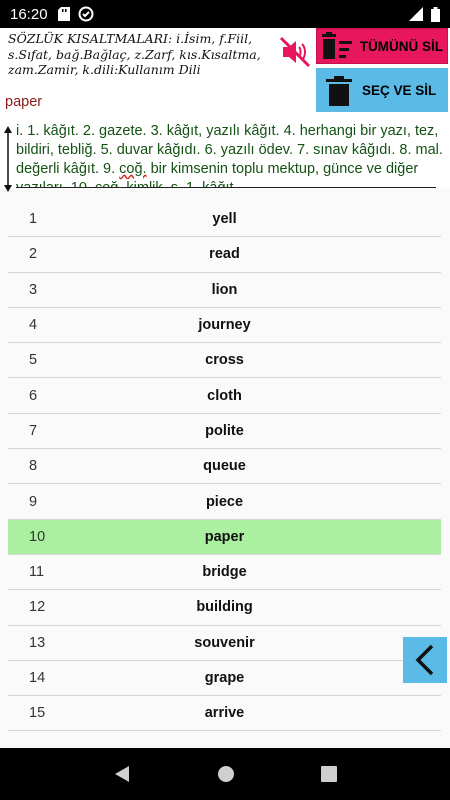 The height and width of the screenshot is (800, 450). I want to click on list-item: 4 journey, so click(224, 326).